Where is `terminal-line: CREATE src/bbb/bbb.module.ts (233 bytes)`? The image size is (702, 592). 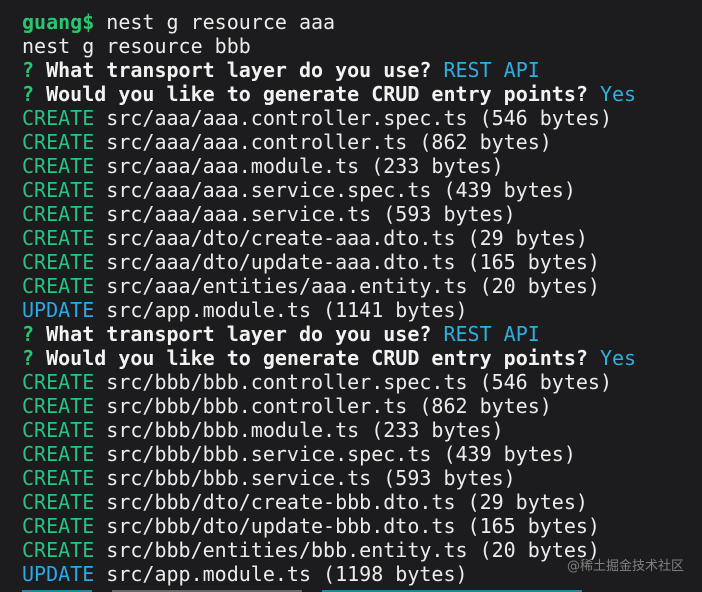
terminal-line: CREATE src/bbb/bbb.module.ts (233 bytes) is located at coordinates (362, 430).